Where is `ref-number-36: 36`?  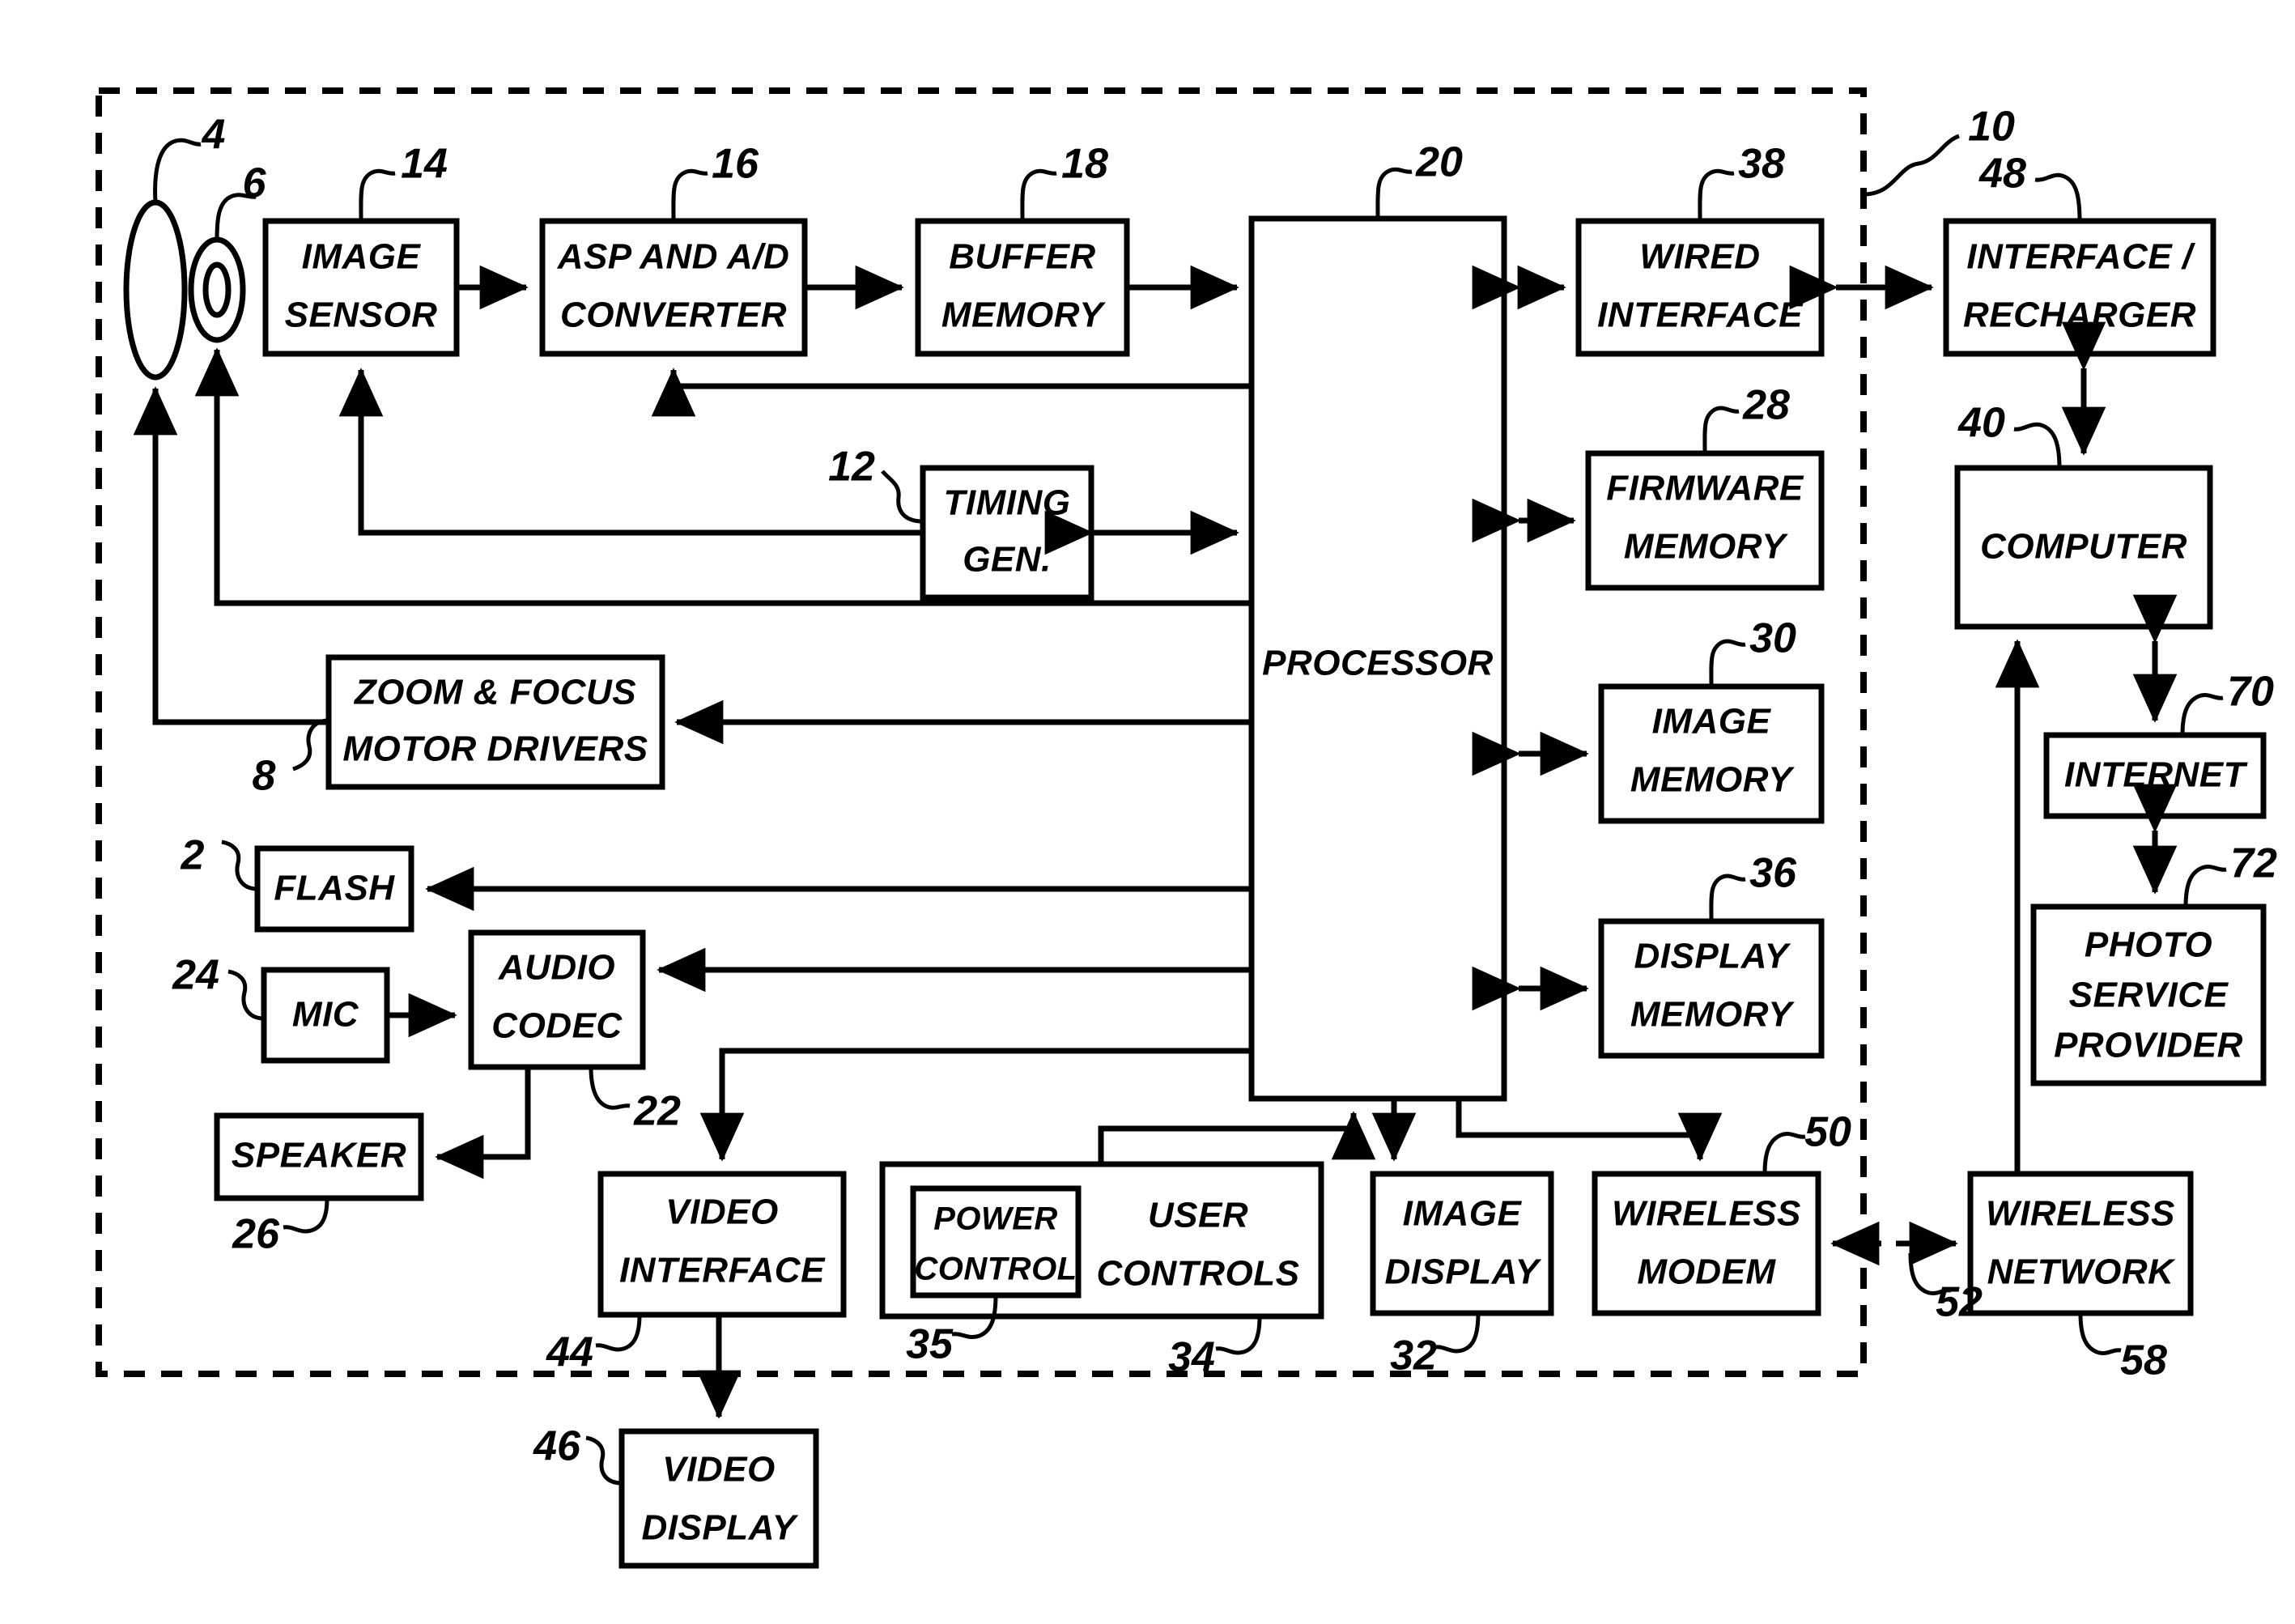 ref-number-36: 36 is located at coordinates (1773, 873).